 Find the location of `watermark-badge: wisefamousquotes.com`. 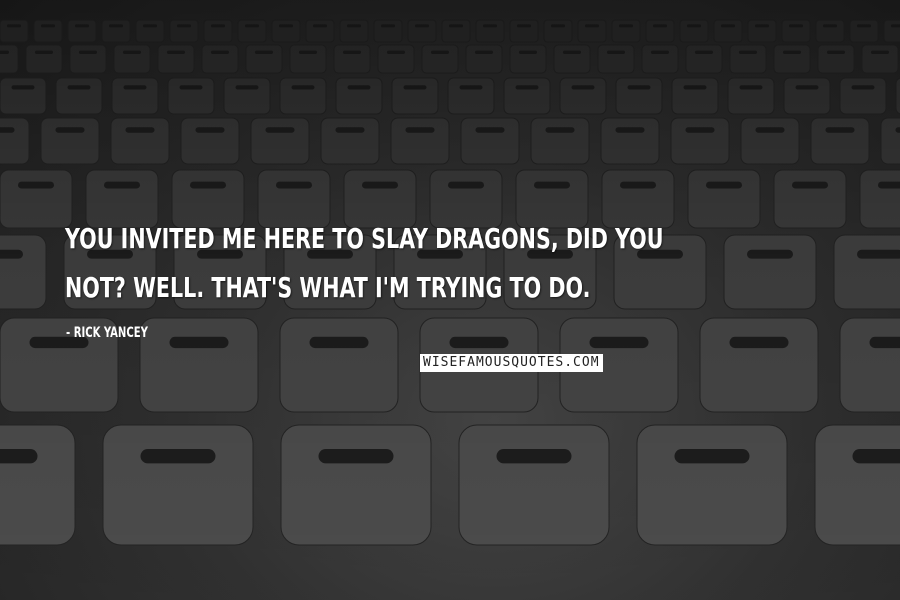

watermark-badge: wisefamousquotes.com is located at coordinates (511, 363).